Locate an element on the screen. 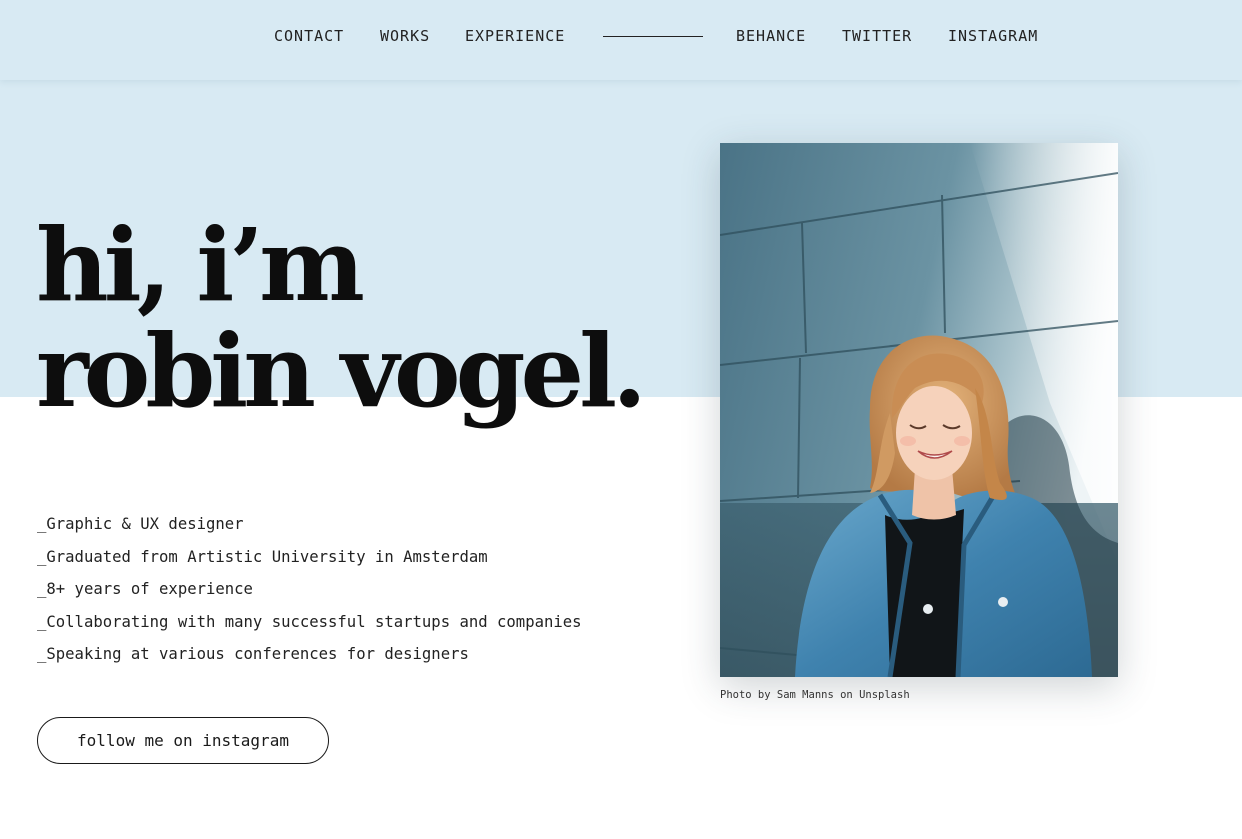  nav-divider is located at coordinates (653, 36).